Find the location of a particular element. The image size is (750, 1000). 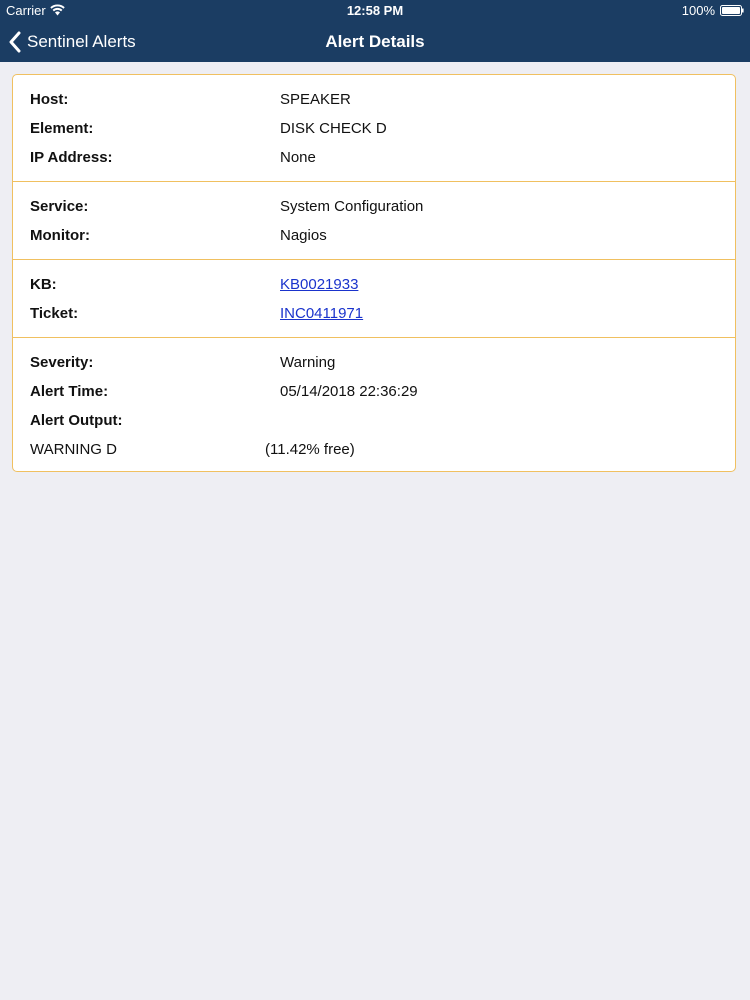

alert-time-label: Alert Time: is located at coordinates (69, 391).